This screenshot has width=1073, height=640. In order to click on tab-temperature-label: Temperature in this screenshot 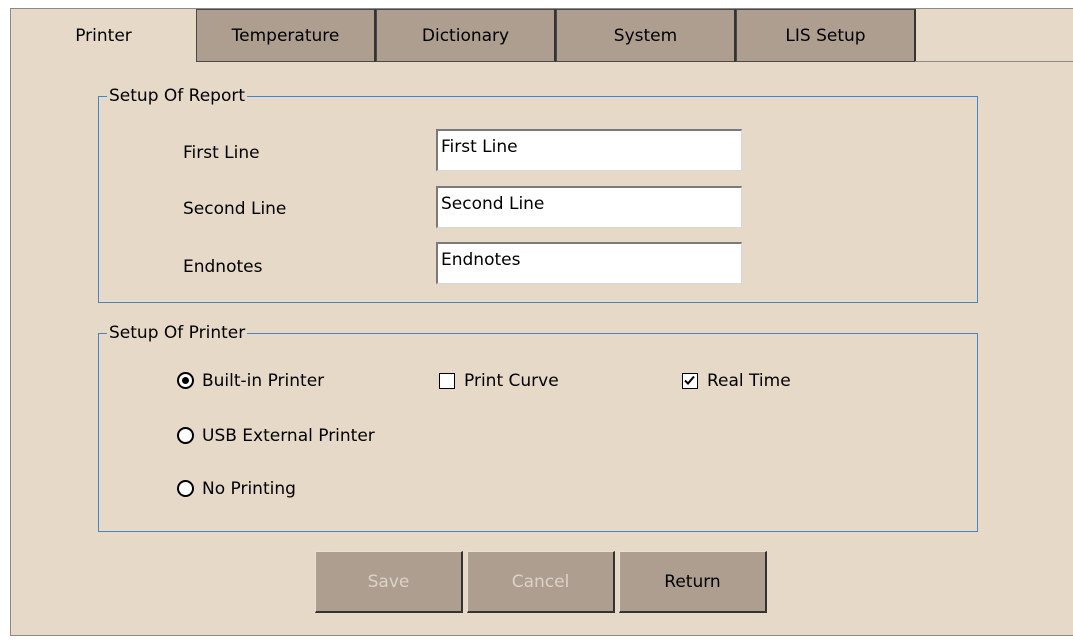, I will do `click(285, 35)`.